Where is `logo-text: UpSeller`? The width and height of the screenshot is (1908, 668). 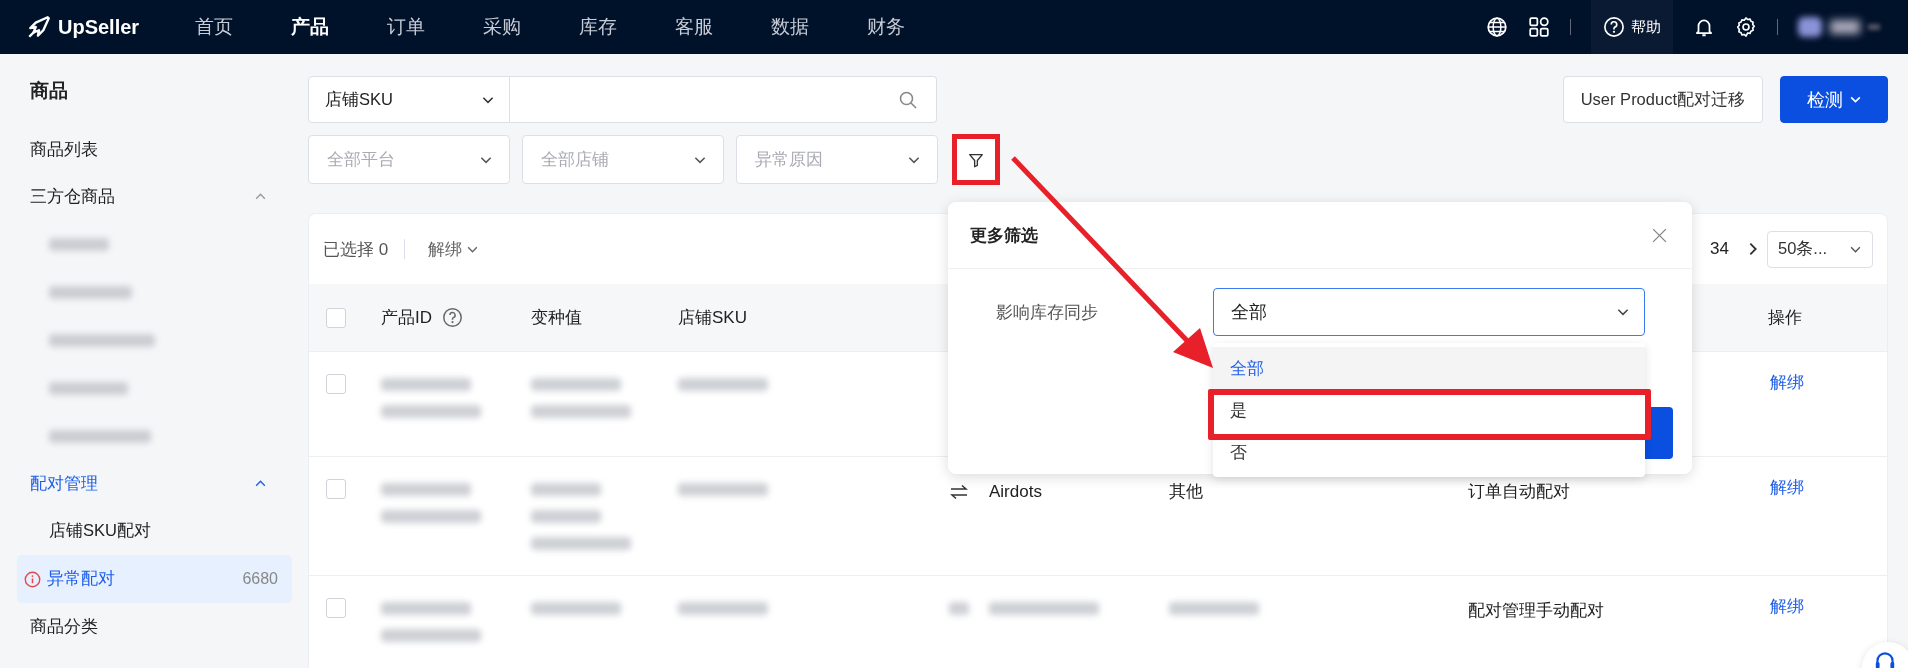
logo-text: UpSeller is located at coordinates (99, 27).